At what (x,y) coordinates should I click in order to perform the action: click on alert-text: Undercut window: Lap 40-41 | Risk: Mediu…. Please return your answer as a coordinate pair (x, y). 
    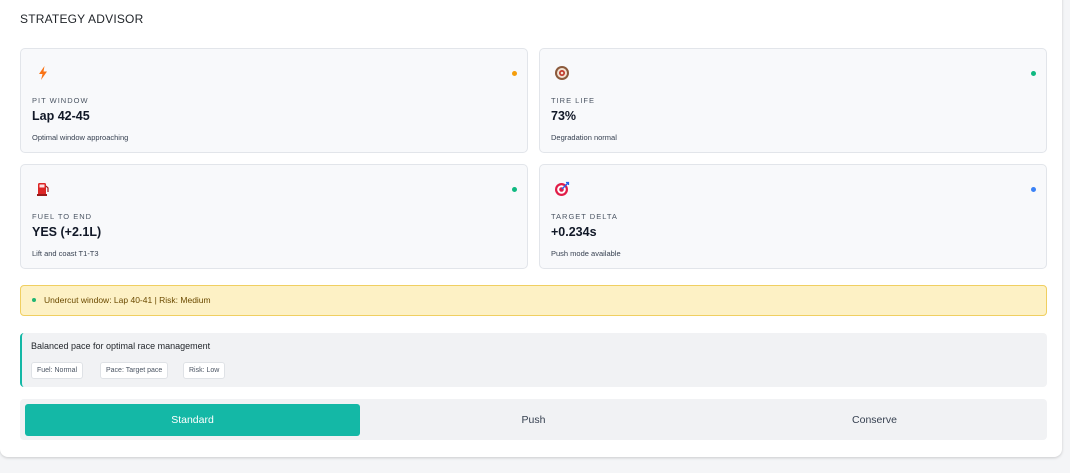
    Looking at the image, I should click on (127, 300).